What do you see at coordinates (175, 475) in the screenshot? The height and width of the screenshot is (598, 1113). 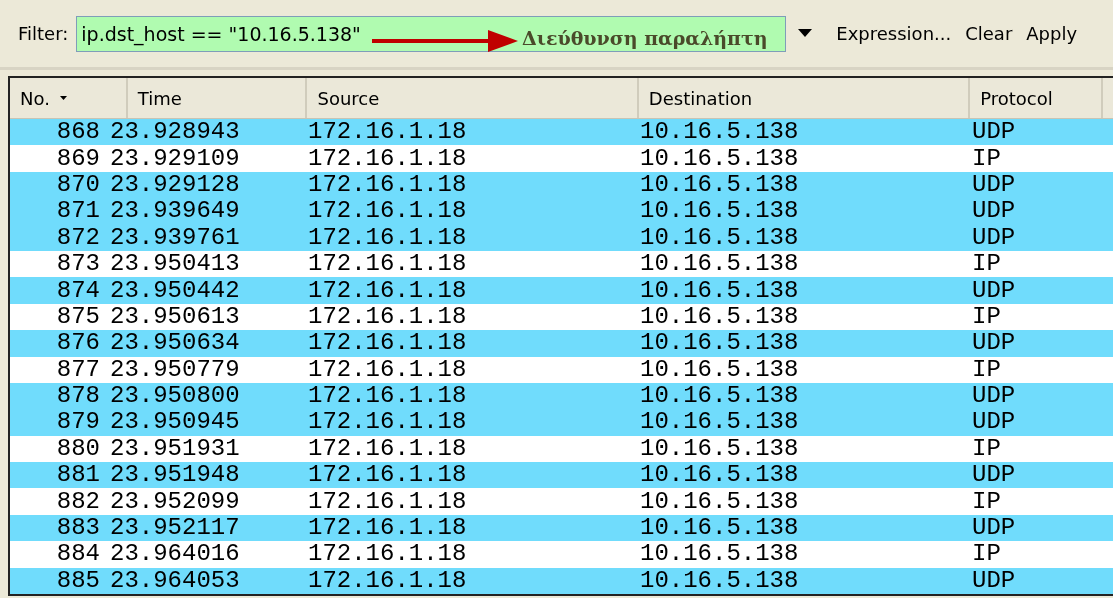 I see `table-cell-text: 23.951948` at bounding box center [175, 475].